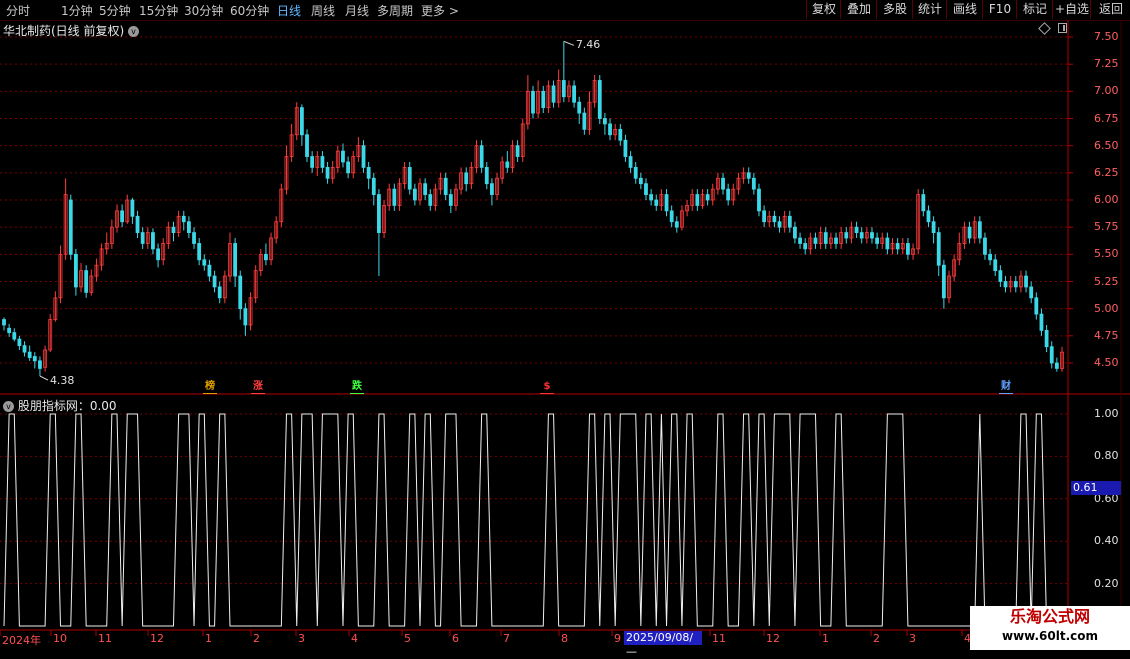  Describe the element at coordinates (1106, 281) in the screenshot. I see `price-axis-label: 5.25` at that location.